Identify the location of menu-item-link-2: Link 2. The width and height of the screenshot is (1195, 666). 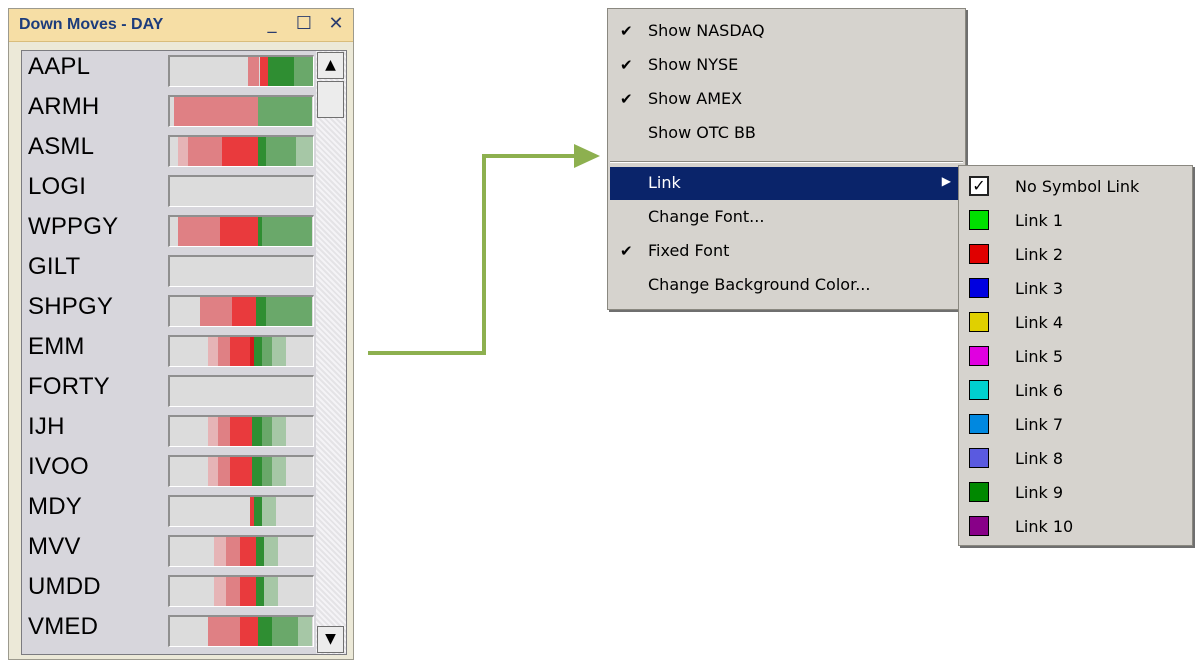
(1076, 255).